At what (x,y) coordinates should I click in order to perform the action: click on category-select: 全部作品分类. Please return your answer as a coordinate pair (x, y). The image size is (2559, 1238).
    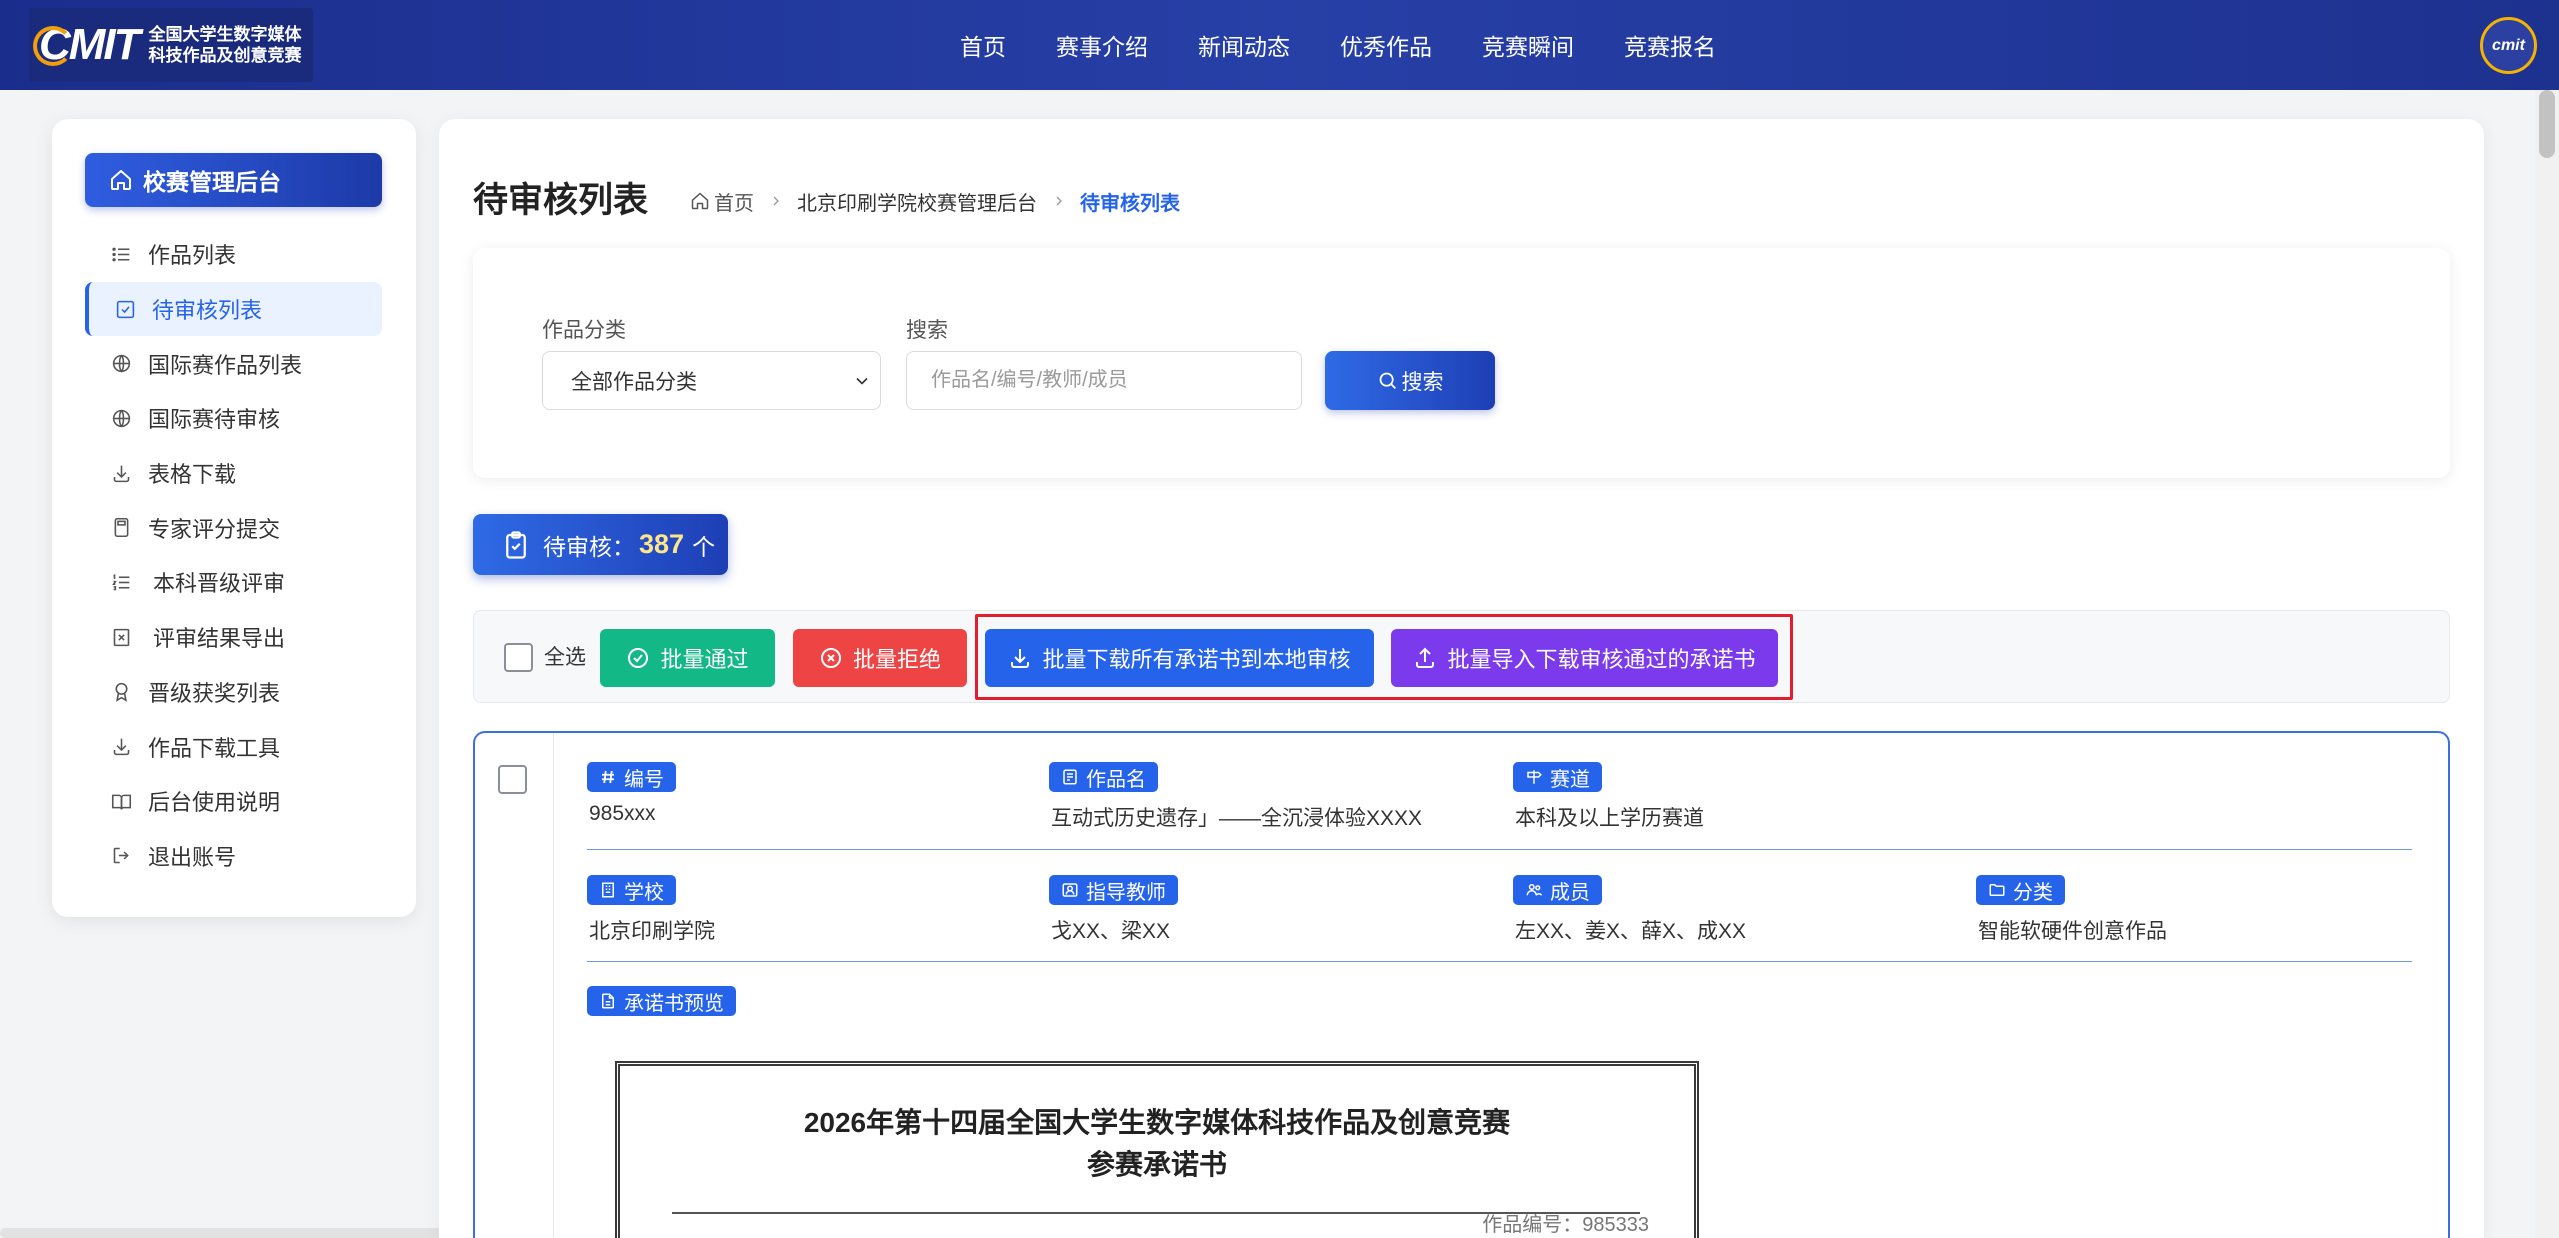
    Looking at the image, I should click on (711, 380).